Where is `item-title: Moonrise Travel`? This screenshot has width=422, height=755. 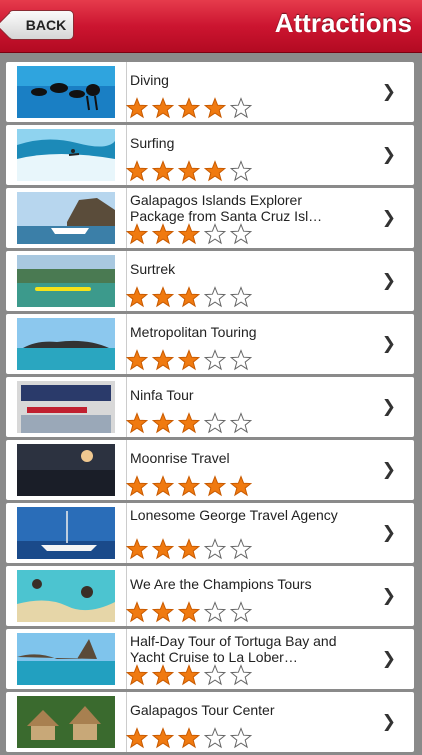
item-title: Moonrise Travel is located at coordinates (180, 458).